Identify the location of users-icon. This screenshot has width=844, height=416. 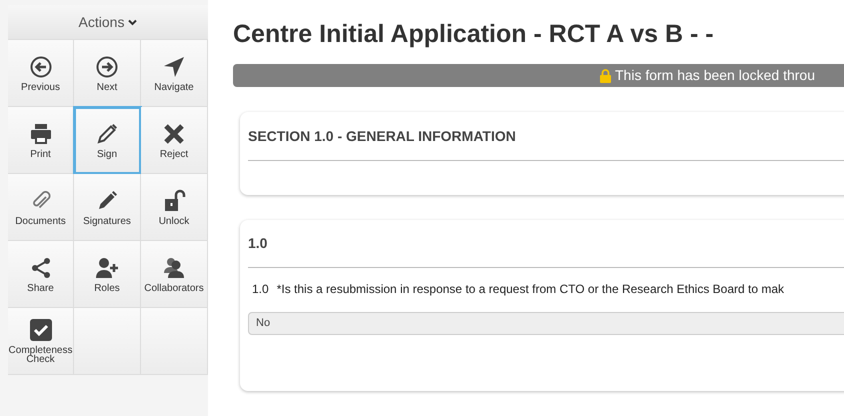
(174, 268).